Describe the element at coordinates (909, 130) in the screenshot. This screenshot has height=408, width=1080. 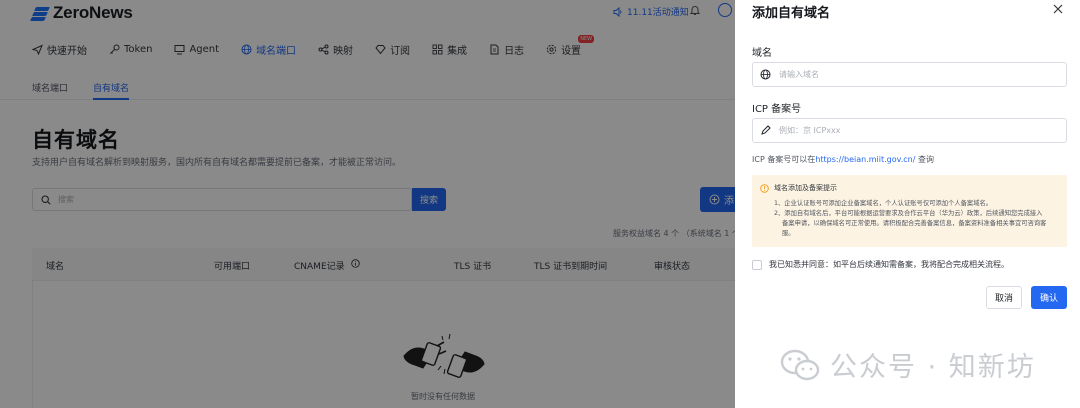
I see `icp-input: 例如：京 ICPxxx` at that location.